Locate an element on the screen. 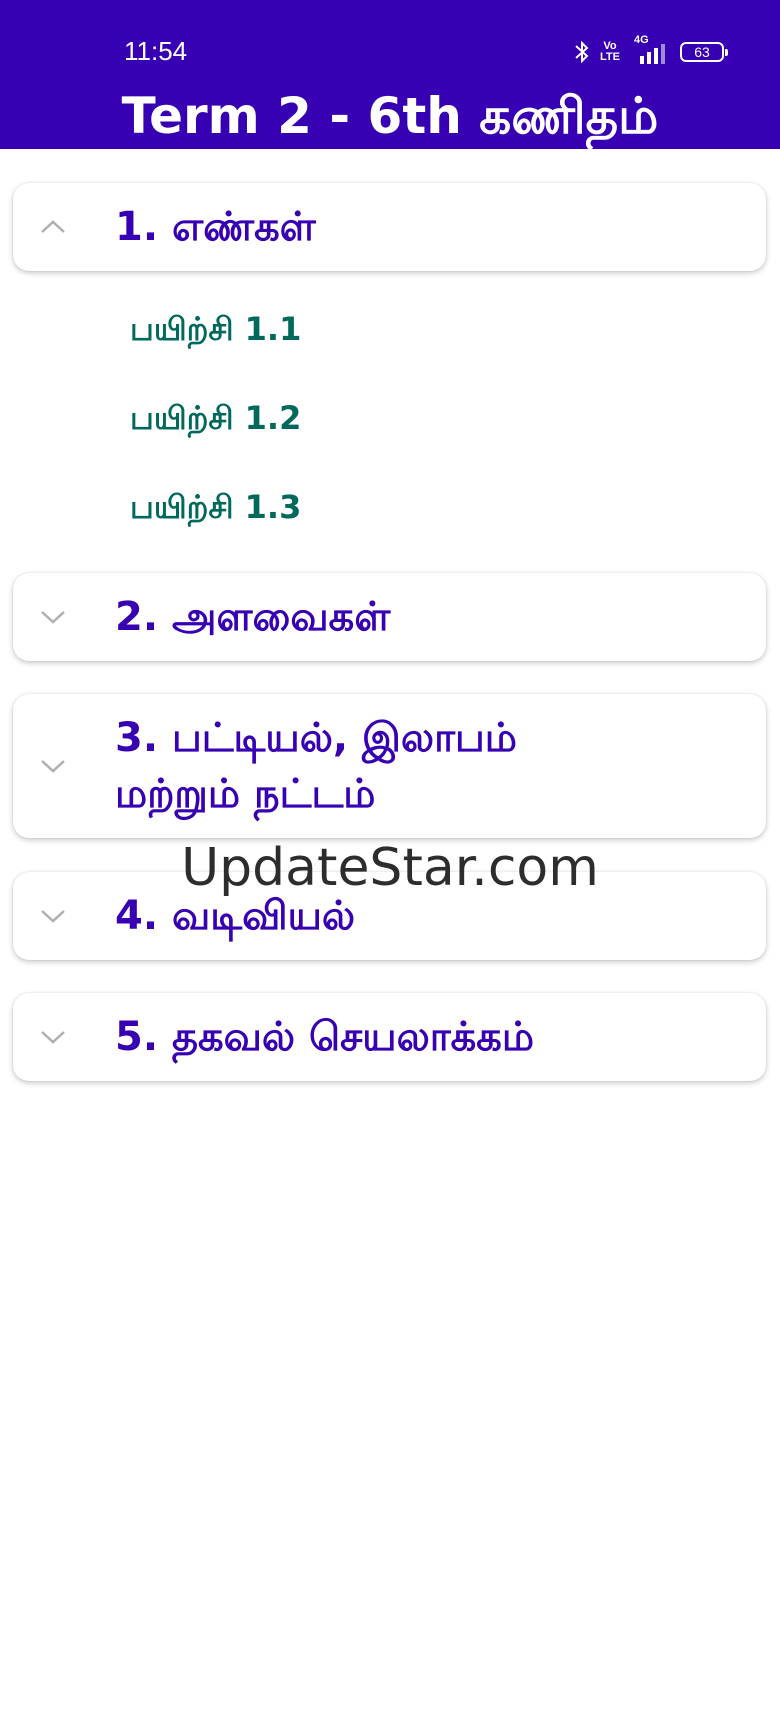 Image resolution: width=780 pixels, height=1733 pixels. status-time: 11:54 is located at coordinates (156, 51).